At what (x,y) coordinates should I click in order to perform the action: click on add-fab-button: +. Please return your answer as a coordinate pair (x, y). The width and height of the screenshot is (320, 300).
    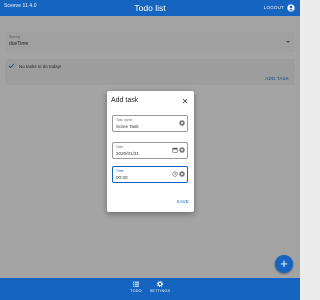
    Looking at the image, I should click on (284, 264).